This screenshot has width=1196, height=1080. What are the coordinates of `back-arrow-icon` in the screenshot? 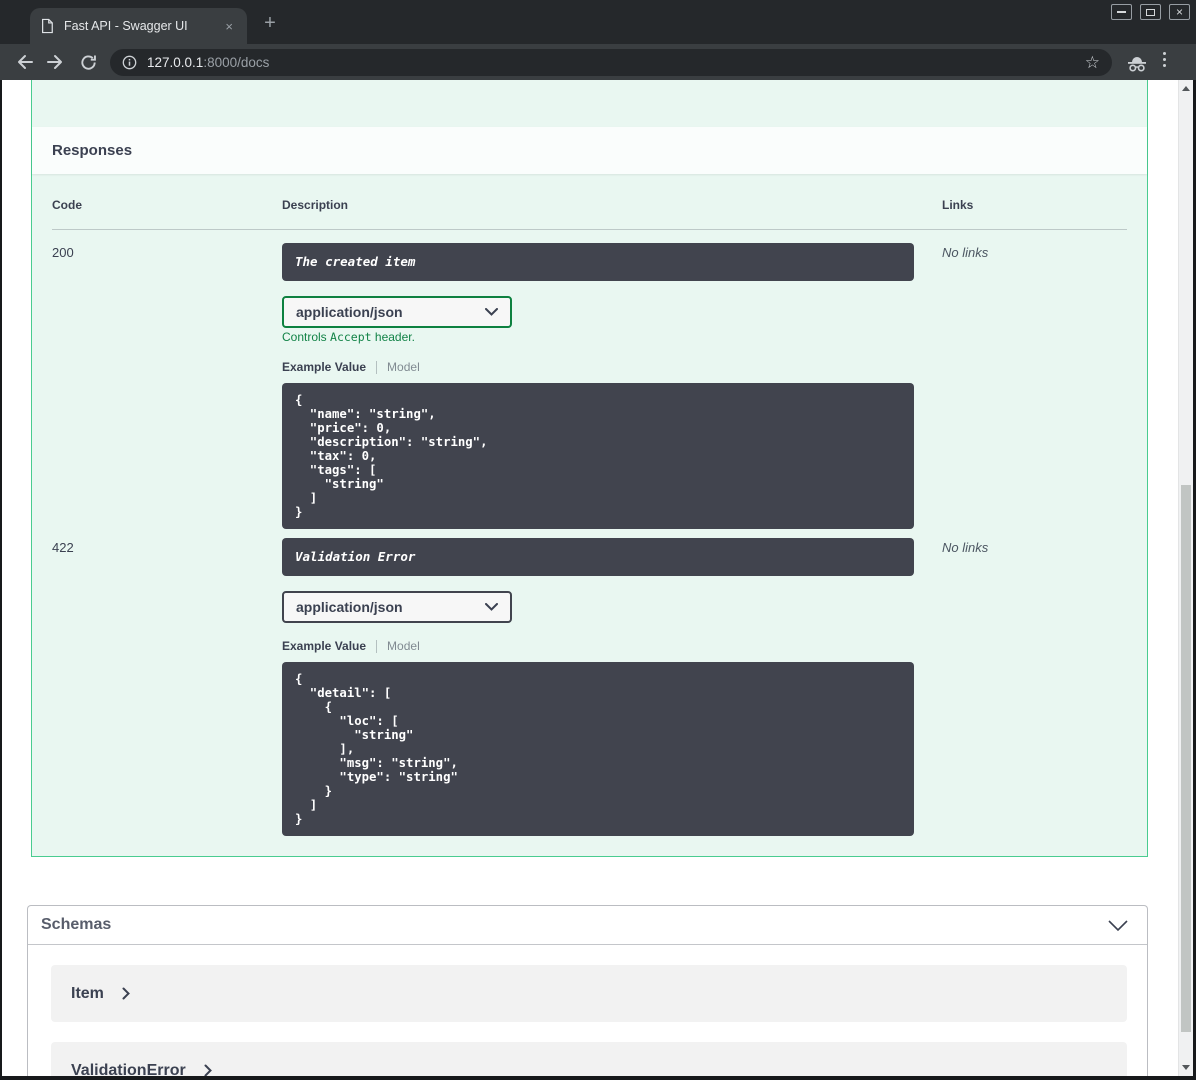 It's located at (25, 62).